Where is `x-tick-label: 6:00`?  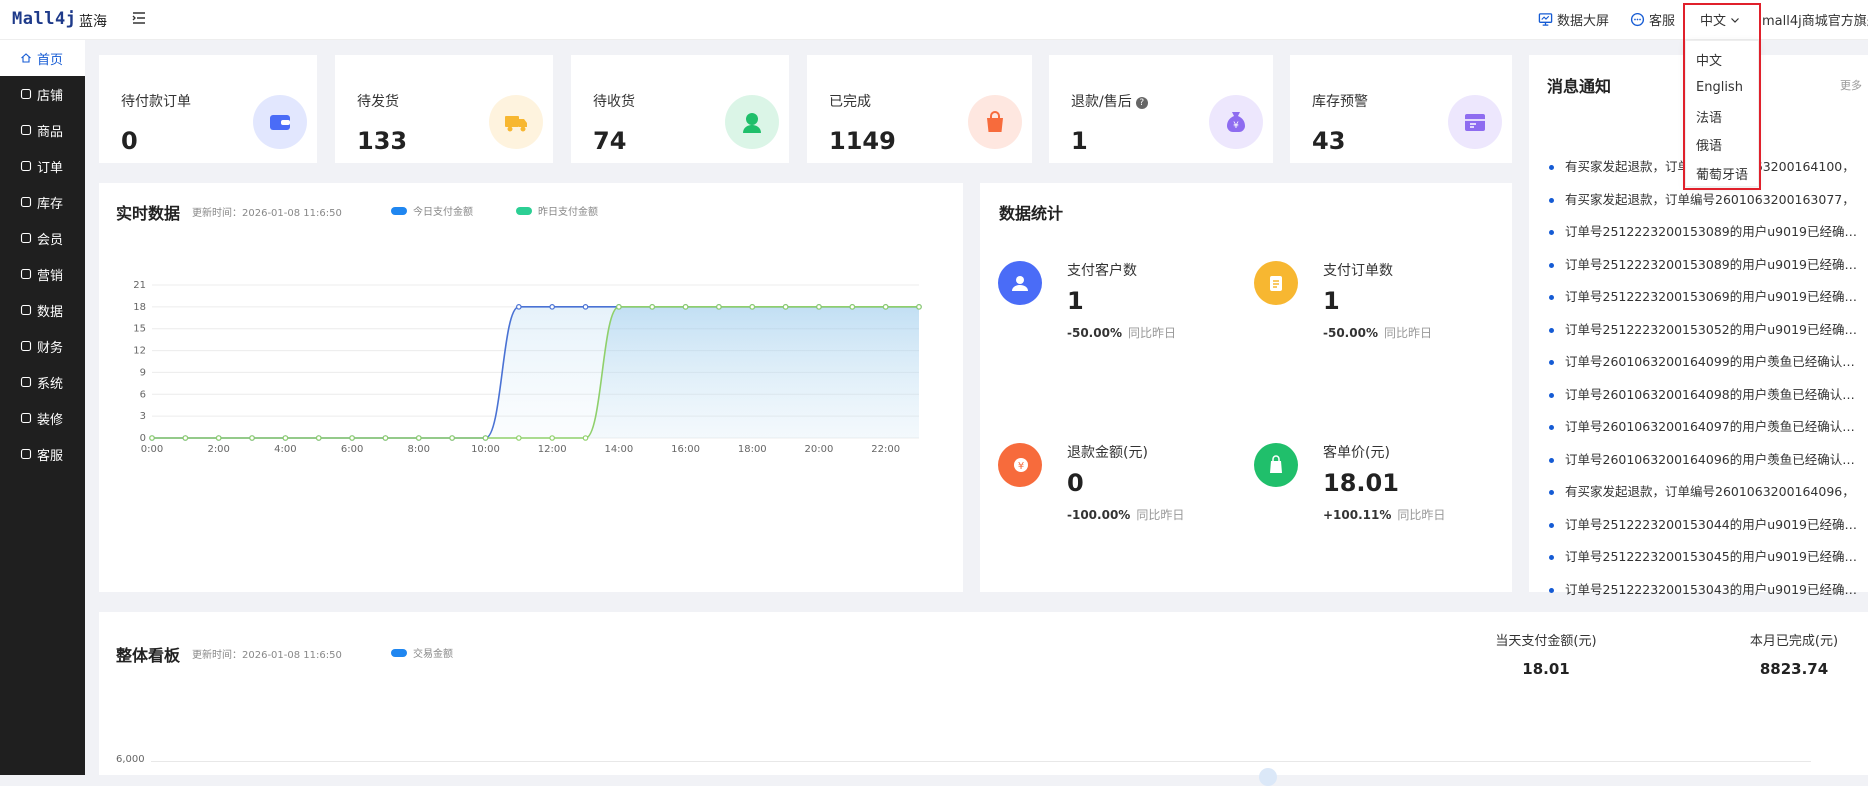 x-tick-label: 6:00 is located at coordinates (352, 449).